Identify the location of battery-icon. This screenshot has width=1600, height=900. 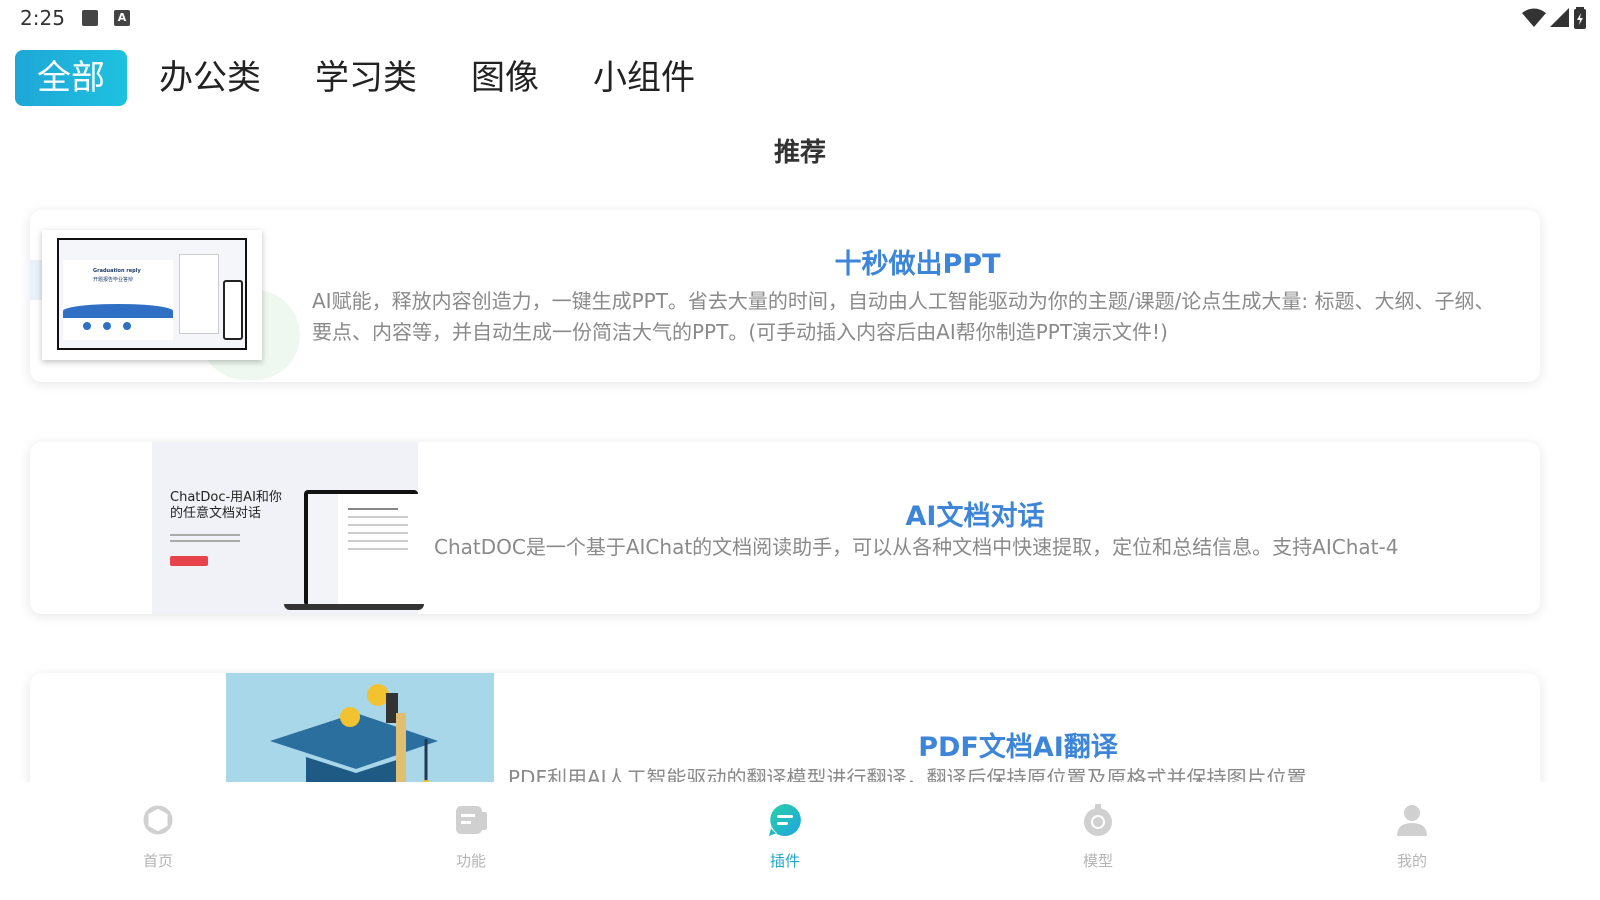
(1580, 18).